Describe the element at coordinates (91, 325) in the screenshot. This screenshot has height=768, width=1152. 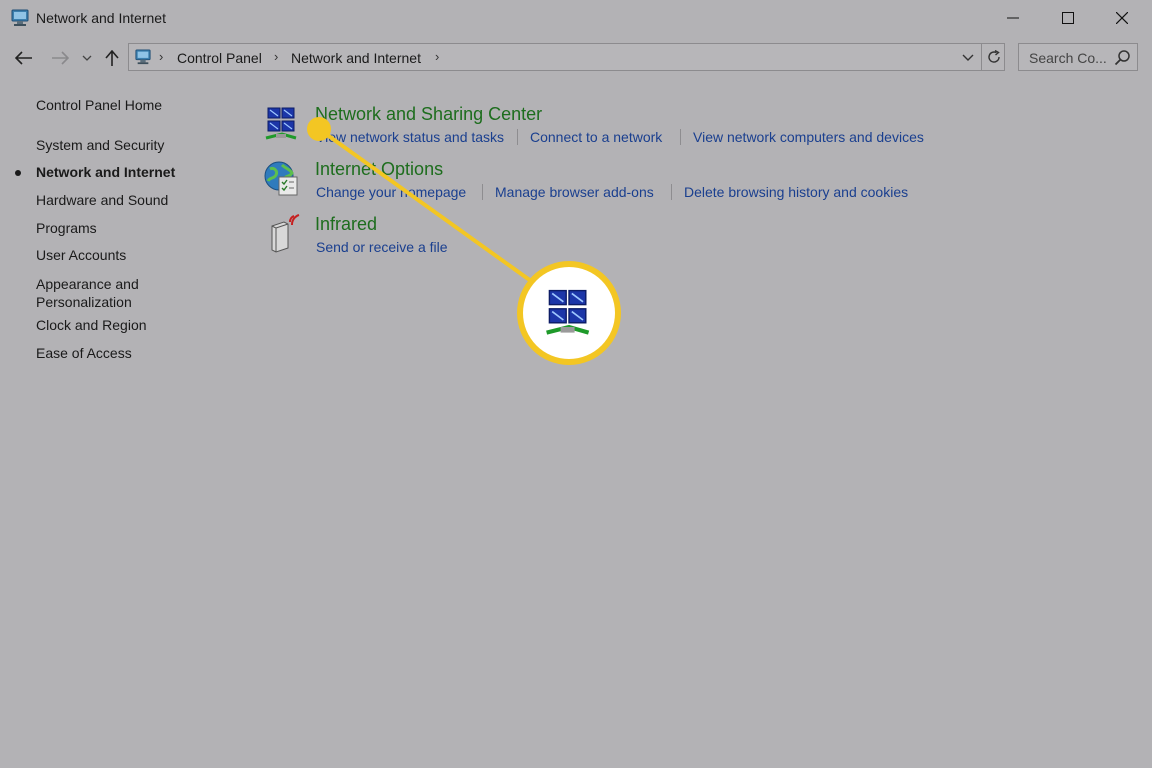
I see `sidebar-item-clock-and-region: Clock and Region` at that location.